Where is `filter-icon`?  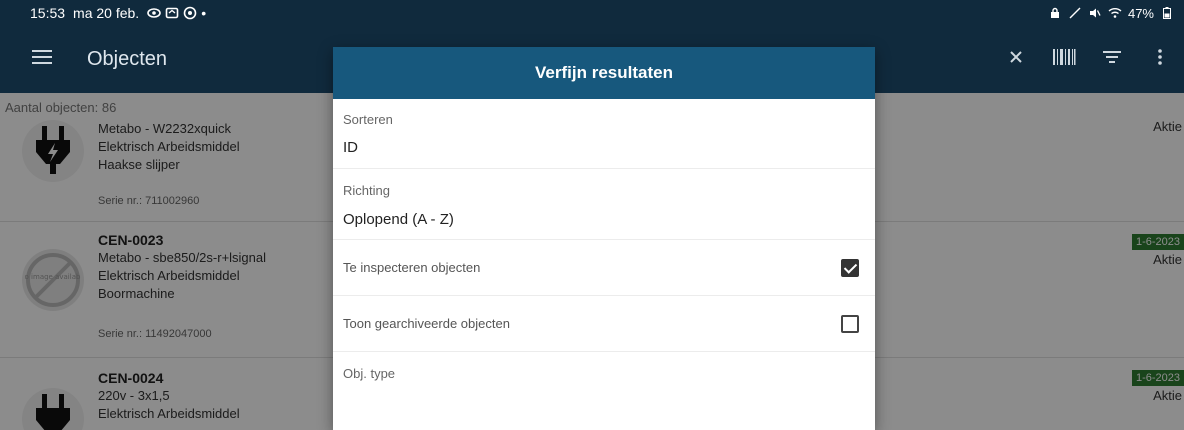 filter-icon is located at coordinates (1112, 59).